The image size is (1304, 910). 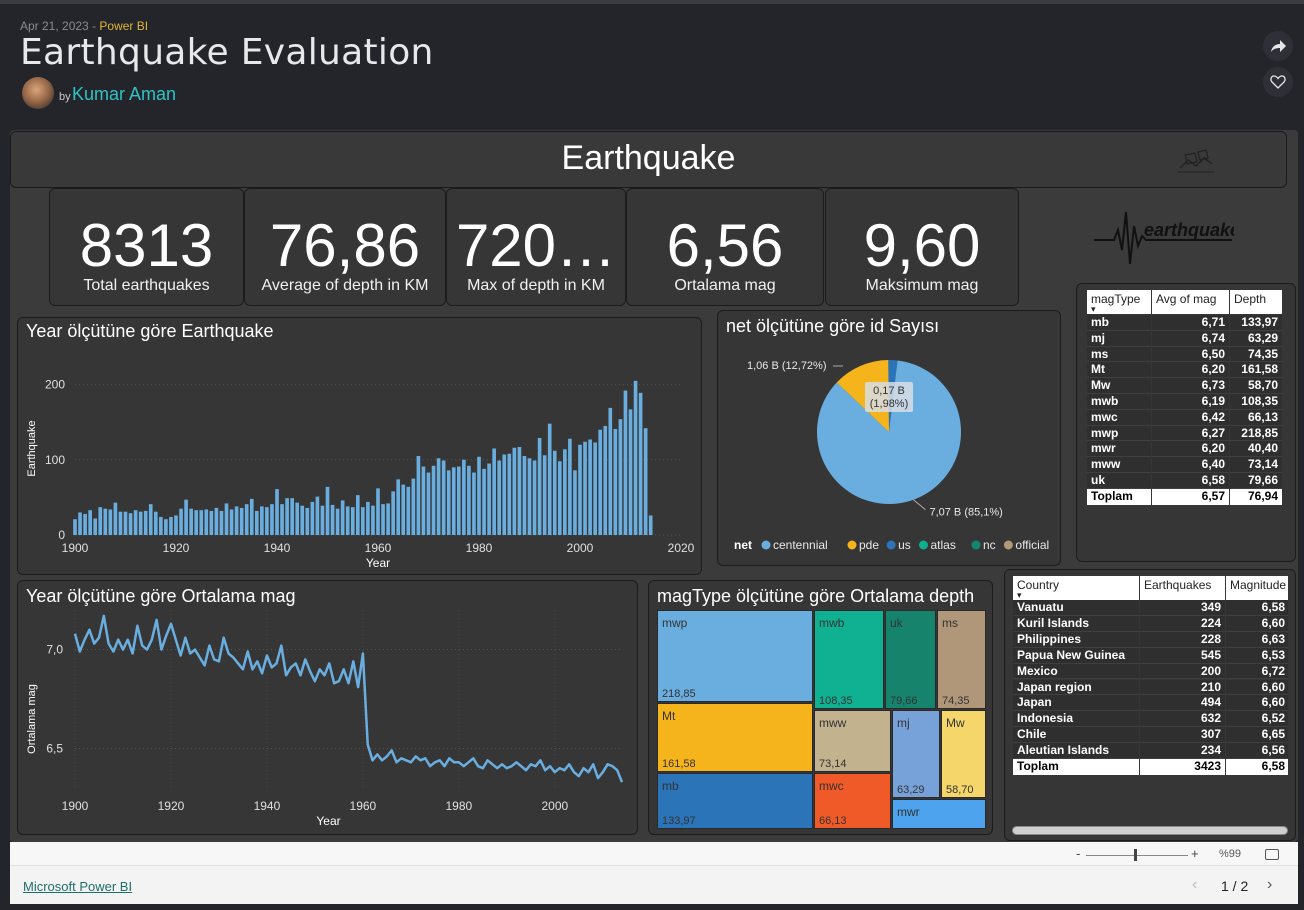 What do you see at coordinates (939, 814) in the screenshot?
I see `treemap-tile-mwr: mwr` at bounding box center [939, 814].